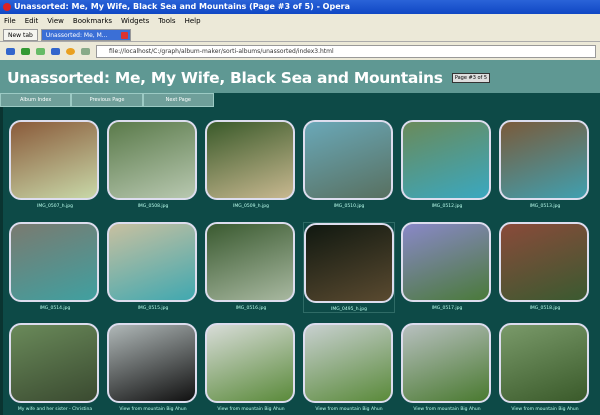 Image resolution: width=600 pixels, height=415 pixels. I want to click on gallery-item: IMG_0512.jpg, so click(447, 164).